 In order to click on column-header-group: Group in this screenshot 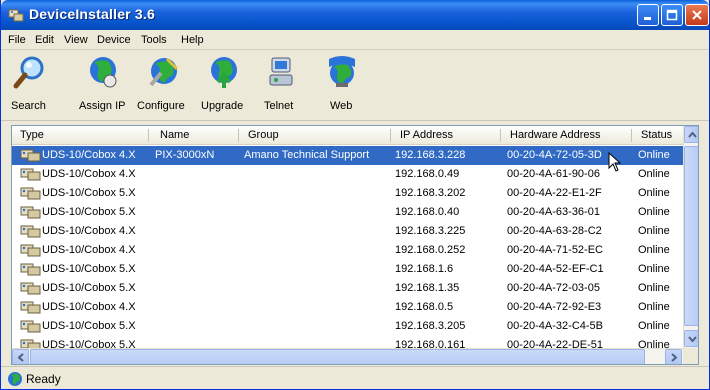, I will do `click(263, 135)`.